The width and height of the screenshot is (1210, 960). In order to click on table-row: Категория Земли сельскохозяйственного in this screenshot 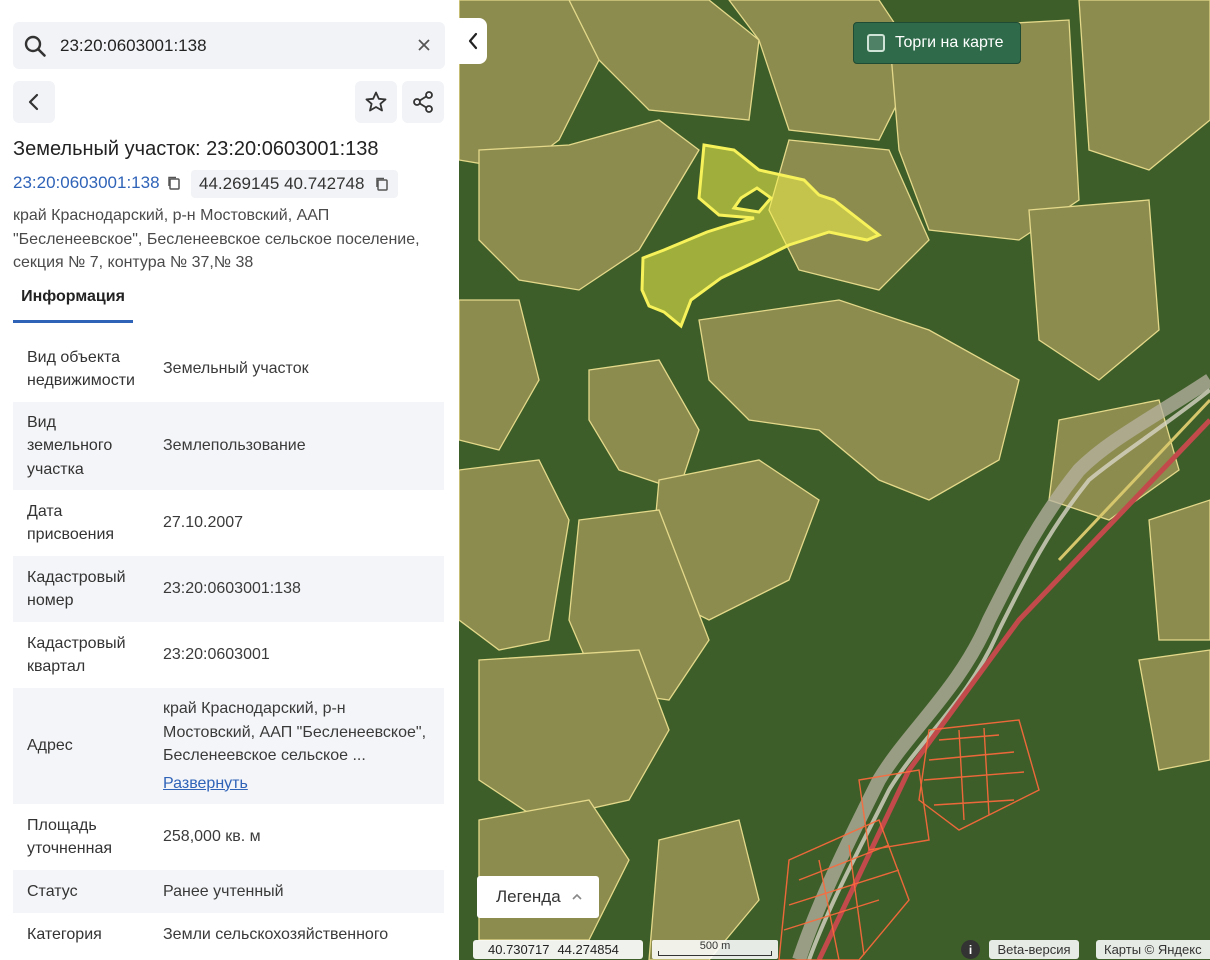, I will do `click(228, 934)`.